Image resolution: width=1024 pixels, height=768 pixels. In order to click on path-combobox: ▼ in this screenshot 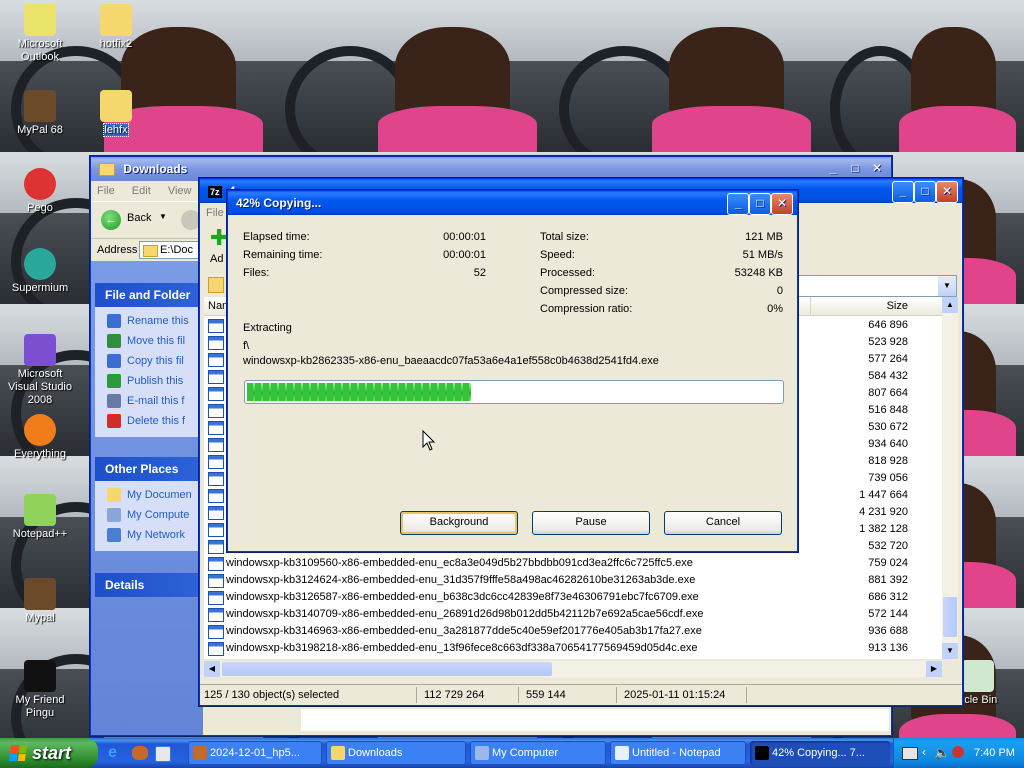, I will do `click(877, 286)`.